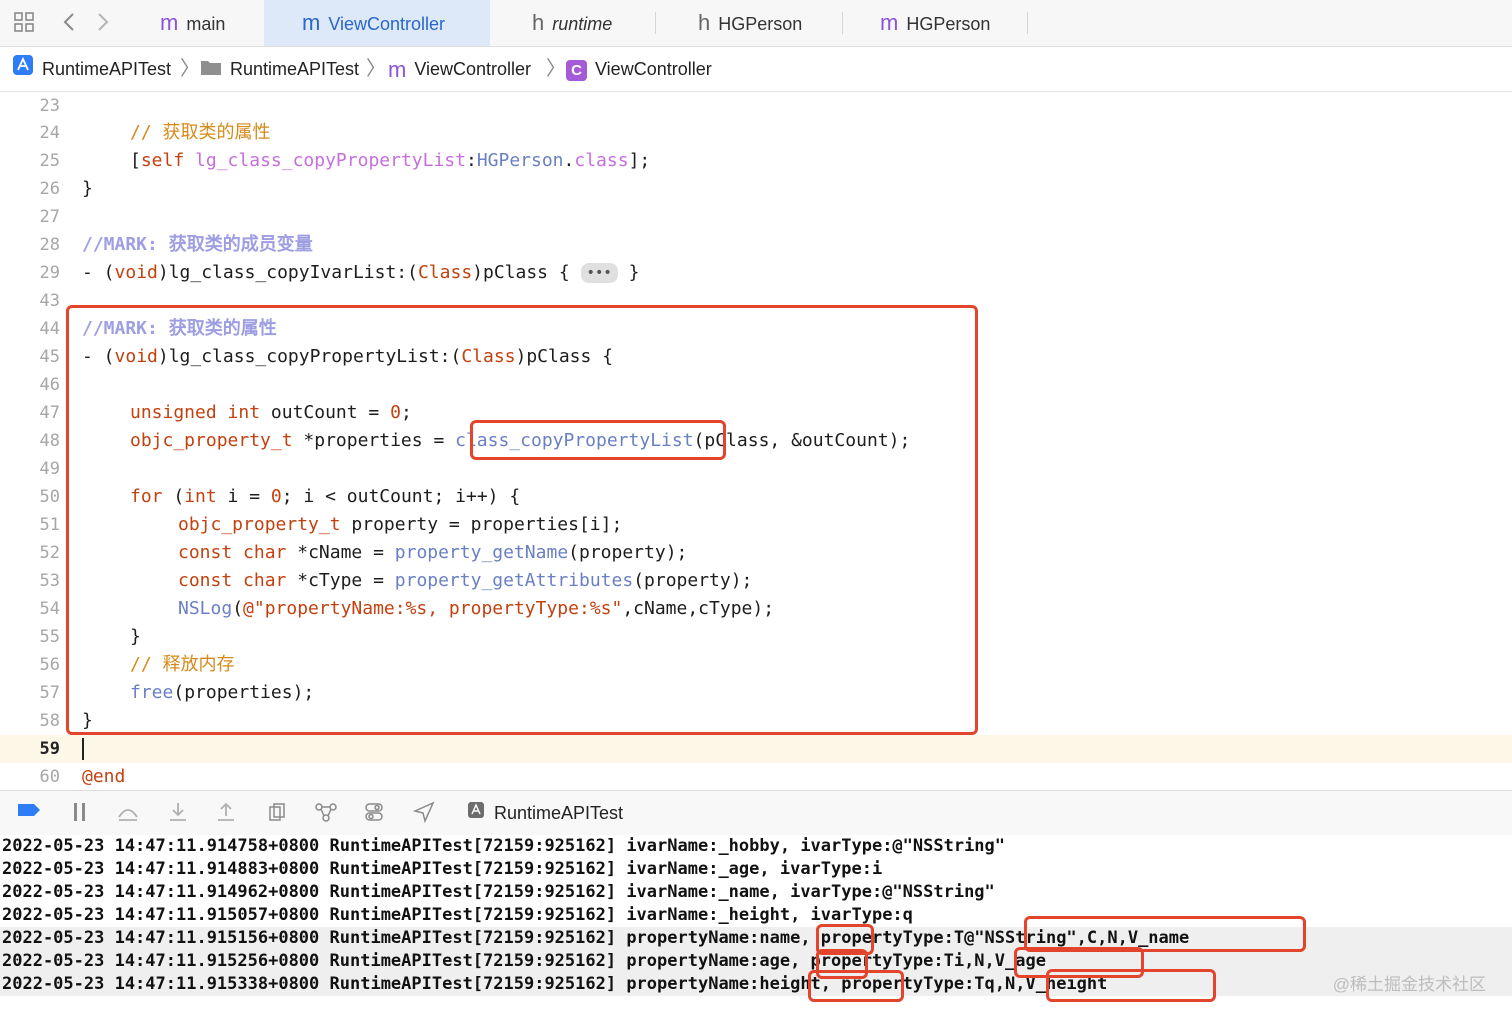 The image size is (1512, 1018). What do you see at coordinates (178, 813) in the screenshot?
I see `step-into-icon` at bounding box center [178, 813].